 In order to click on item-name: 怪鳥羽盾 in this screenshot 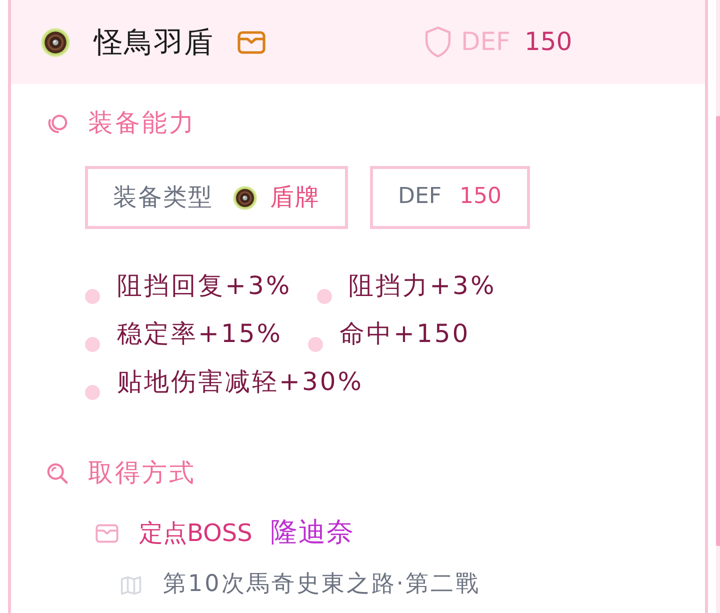, I will do `click(154, 42)`.